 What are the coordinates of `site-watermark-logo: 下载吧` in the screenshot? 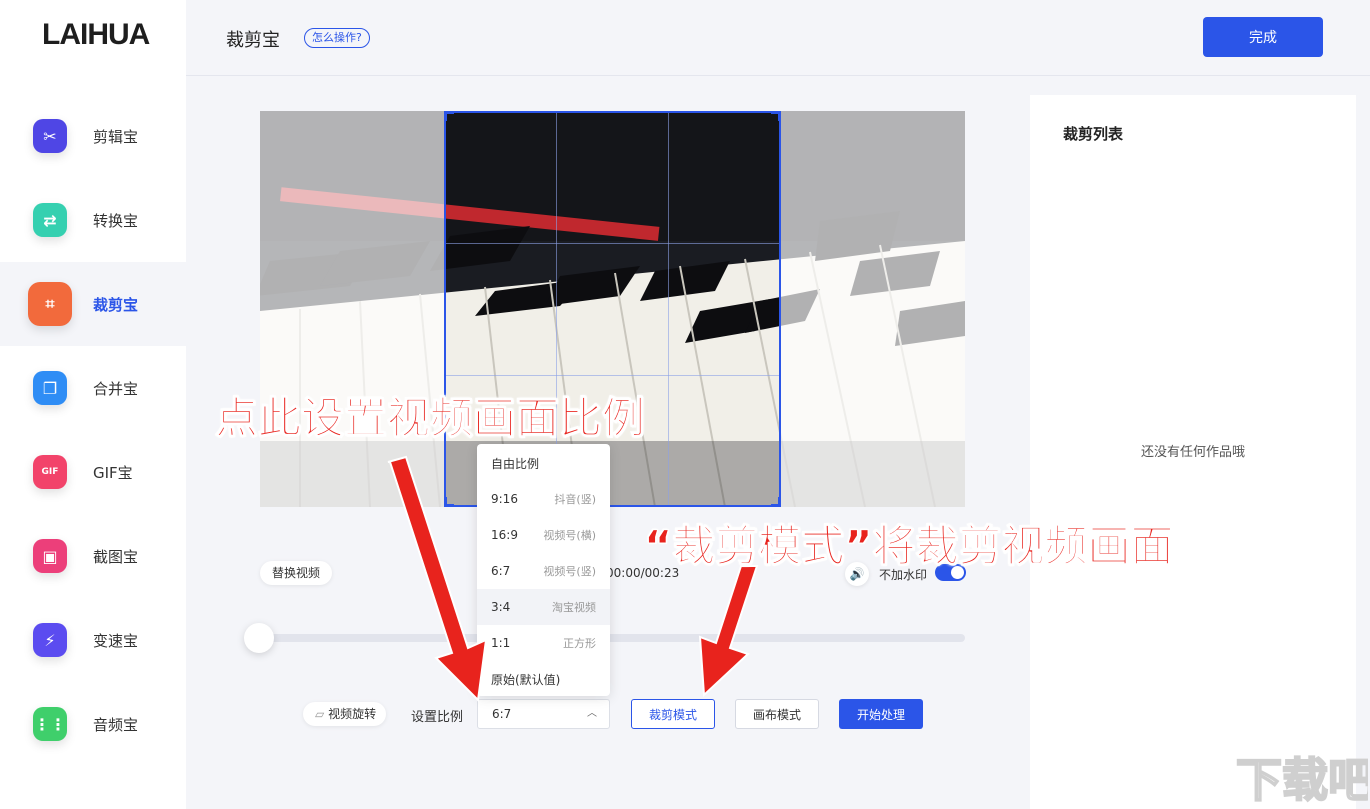 It's located at (1301, 780).